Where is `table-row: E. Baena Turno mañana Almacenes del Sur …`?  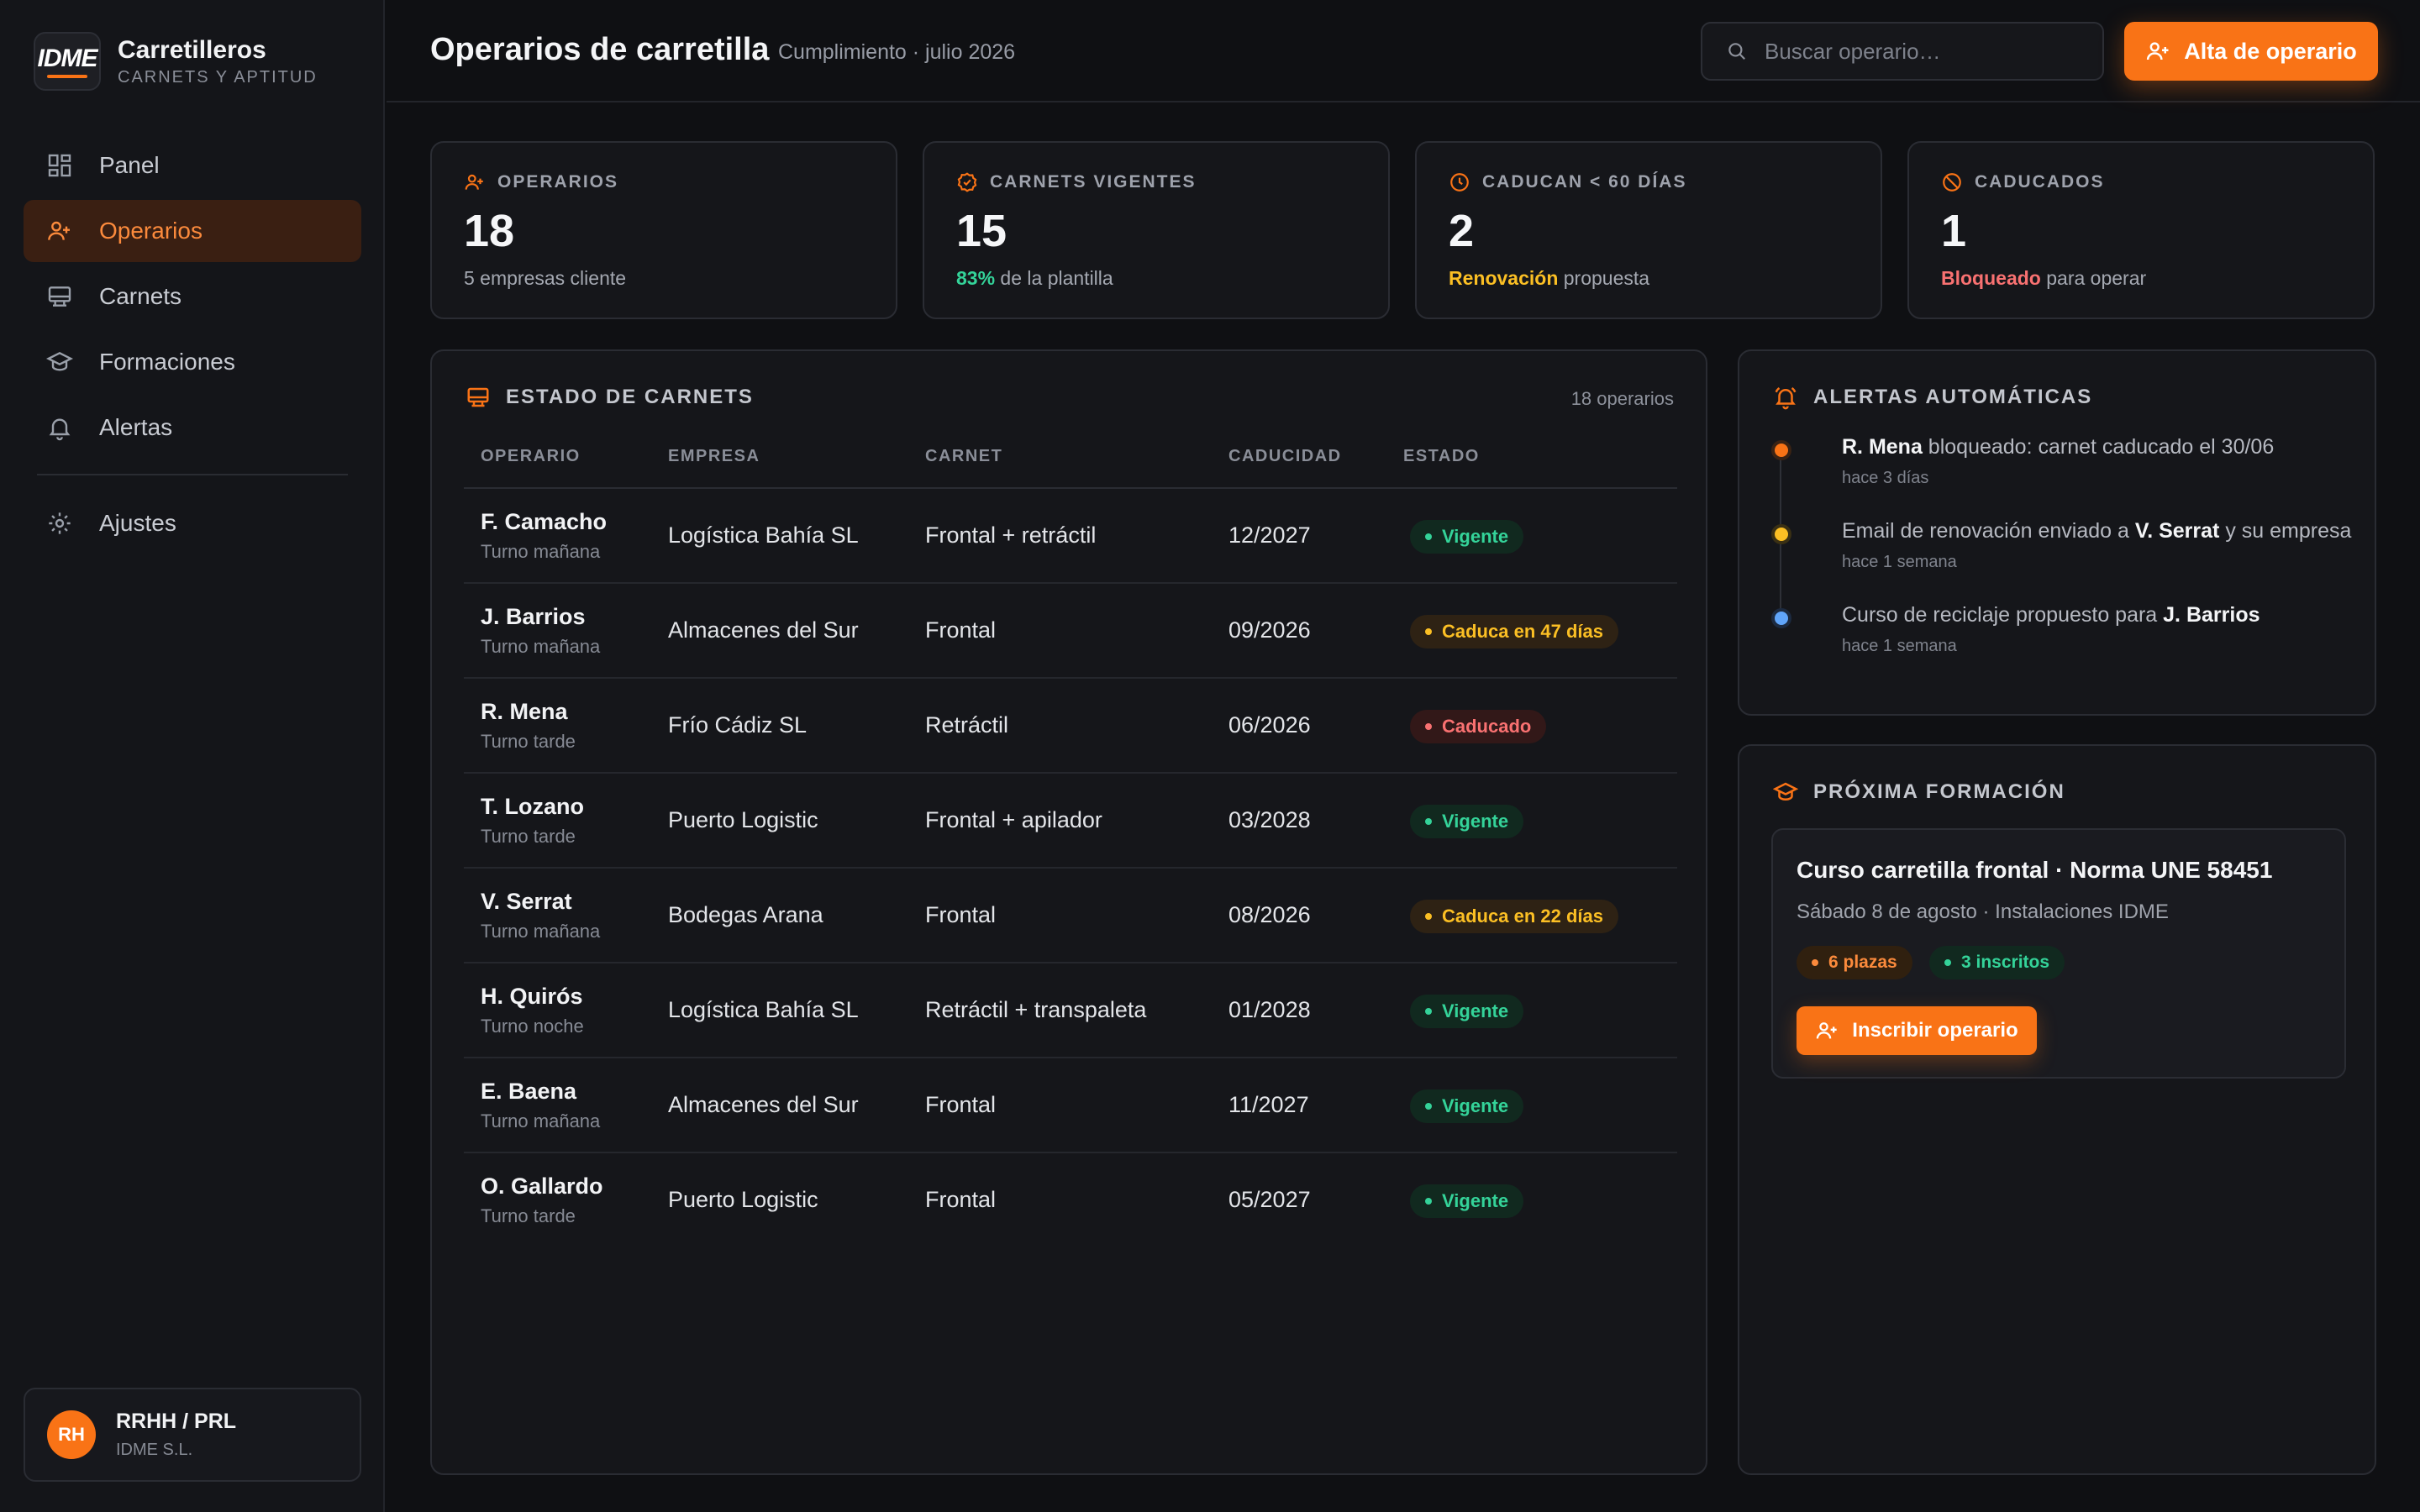
table-row: E. Baena Turno mañana Almacenes del Sur … is located at coordinates (1071, 1105).